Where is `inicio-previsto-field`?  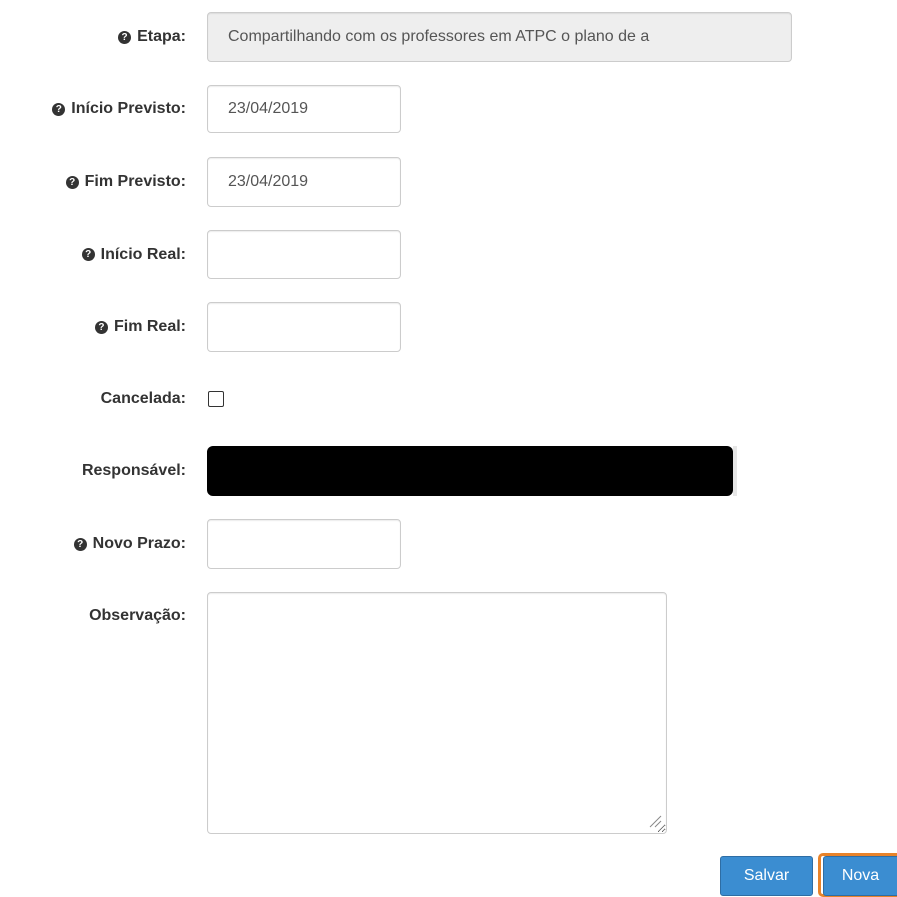 inicio-previsto-field is located at coordinates (304, 109).